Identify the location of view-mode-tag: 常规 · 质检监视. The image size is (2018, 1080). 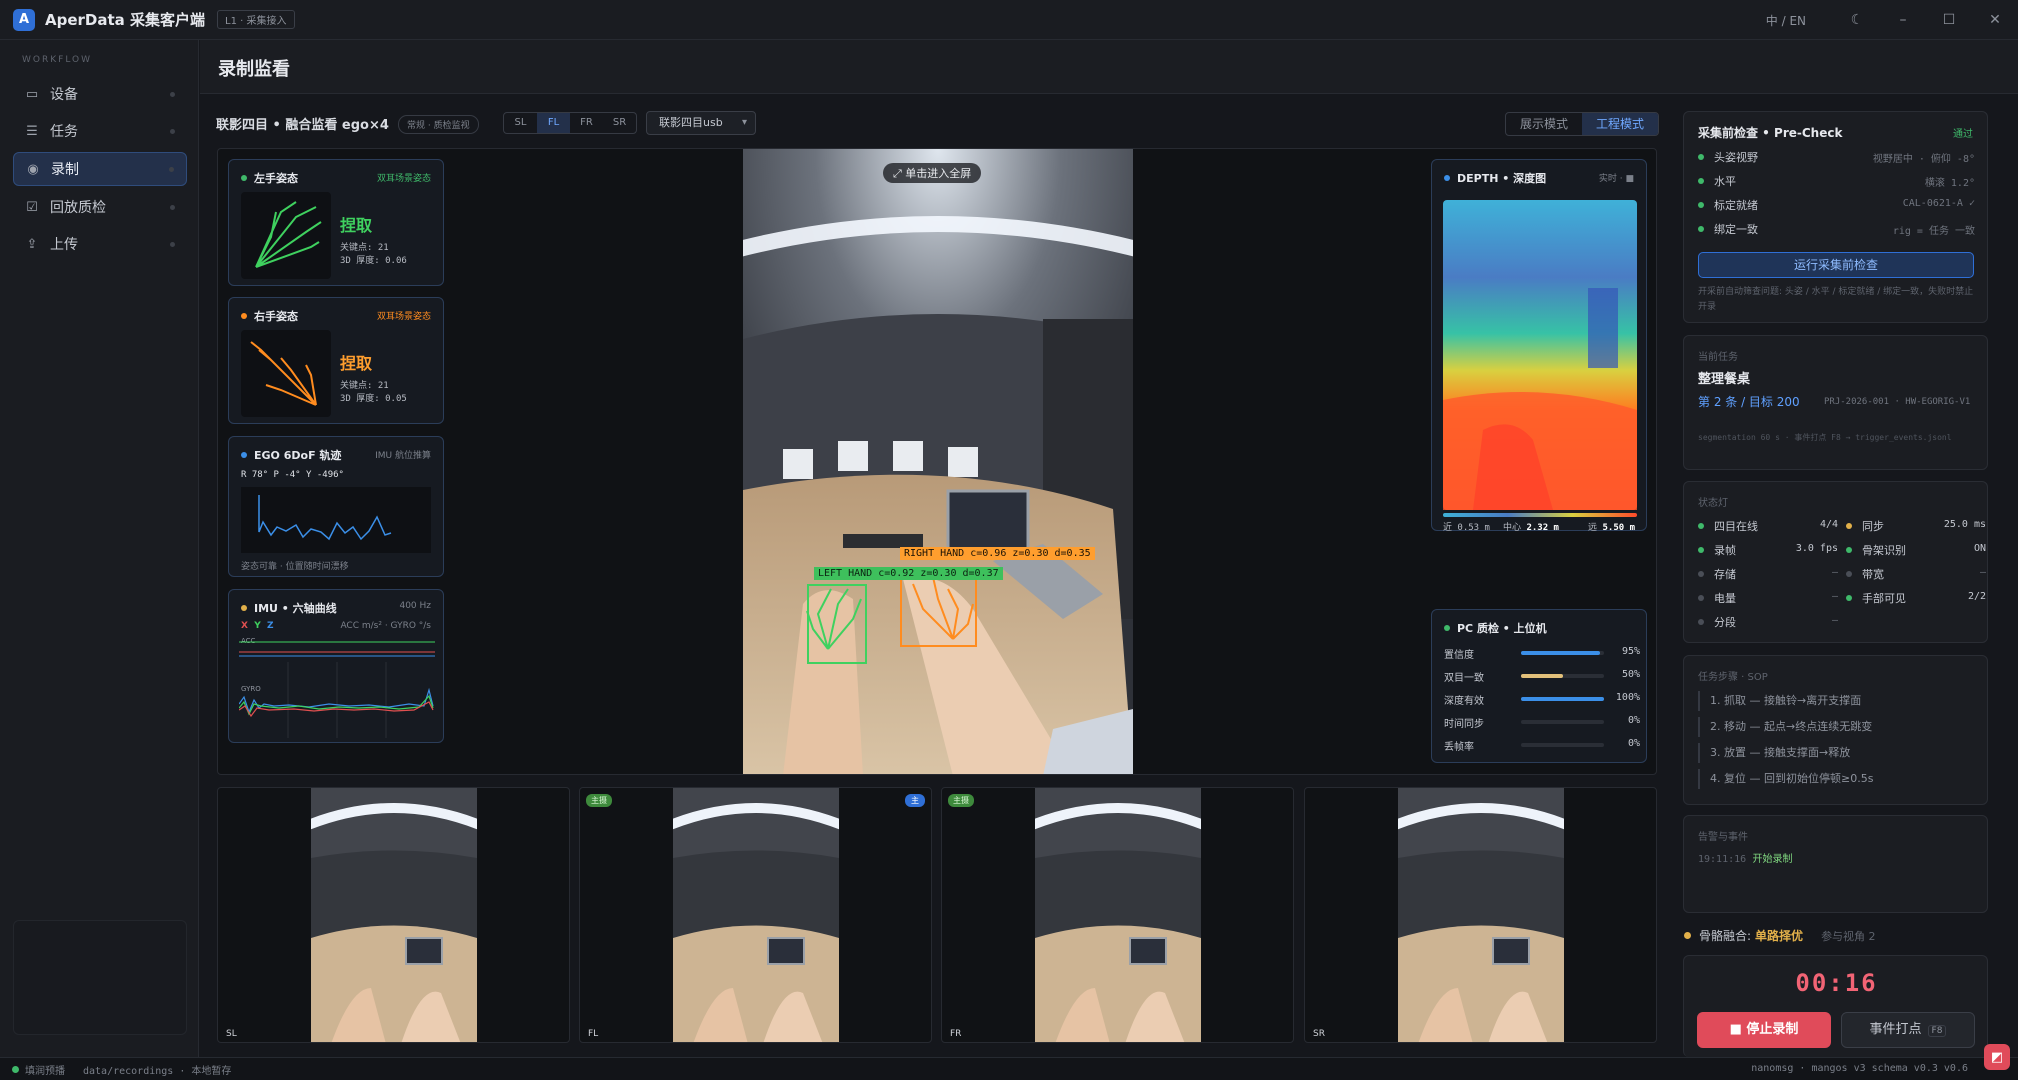
(438, 124).